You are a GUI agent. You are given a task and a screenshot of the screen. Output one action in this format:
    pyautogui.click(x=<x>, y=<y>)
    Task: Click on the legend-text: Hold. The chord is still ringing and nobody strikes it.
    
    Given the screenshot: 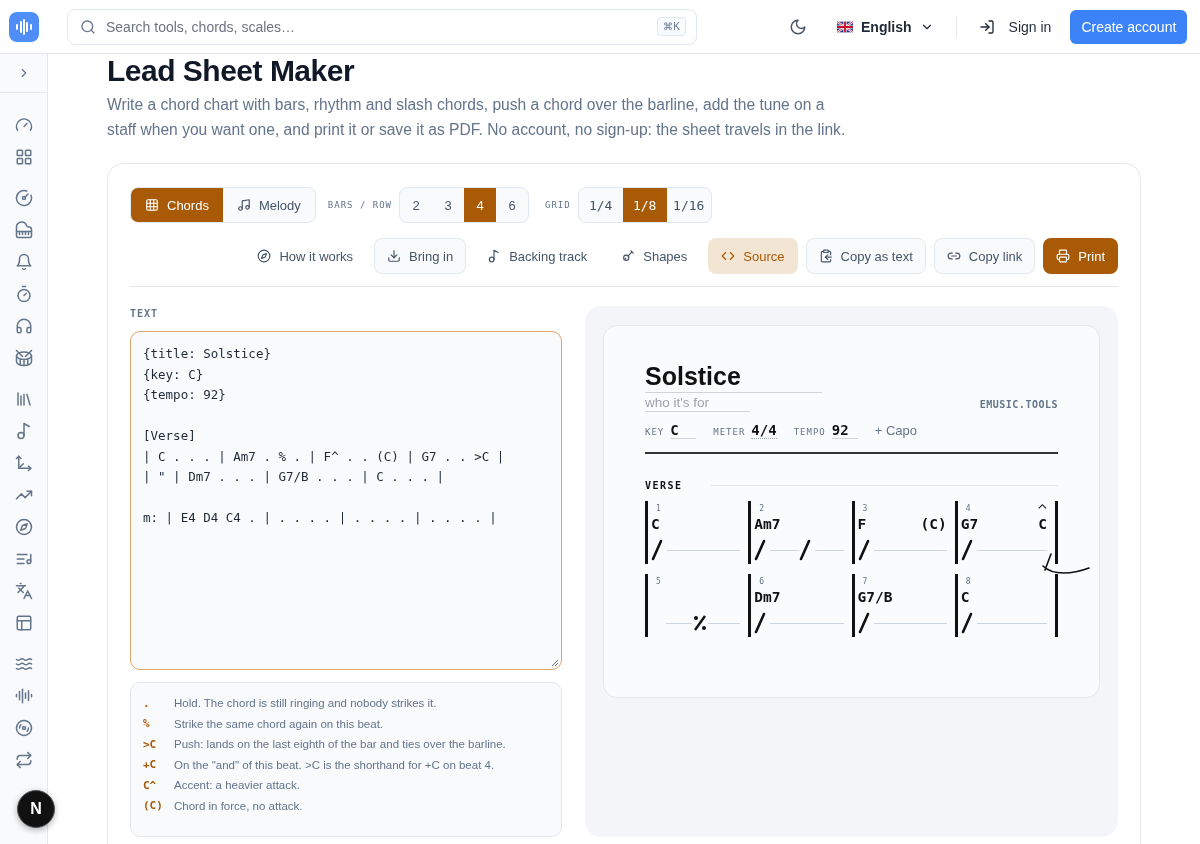 What is the action you would take?
    pyautogui.click(x=305, y=703)
    